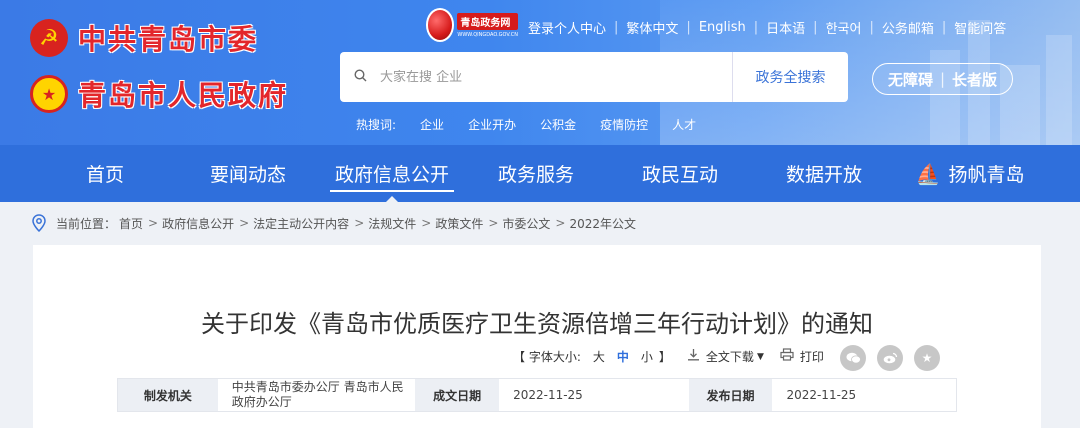 The height and width of the screenshot is (428, 1080). Describe the element at coordinates (492, 124) in the screenshot. I see `hot-search-term: 企业开办` at that location.